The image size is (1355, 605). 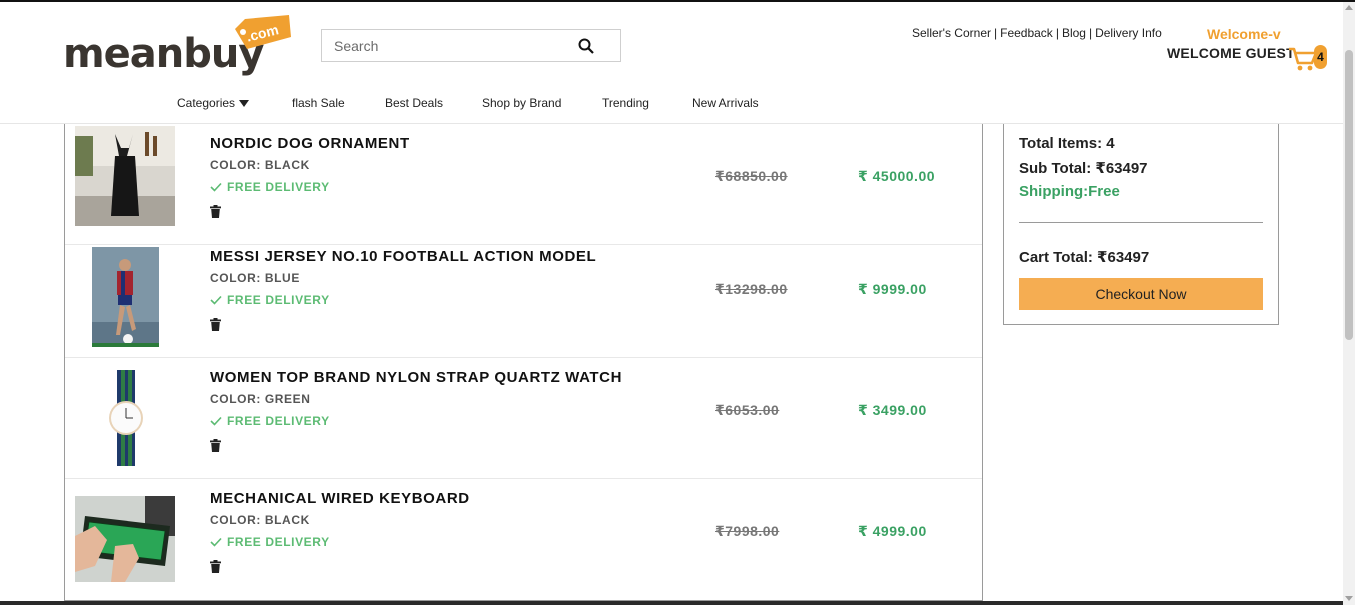 I want to click on summary-total-items: Total Items: 4, so click(x=1067, y=143).